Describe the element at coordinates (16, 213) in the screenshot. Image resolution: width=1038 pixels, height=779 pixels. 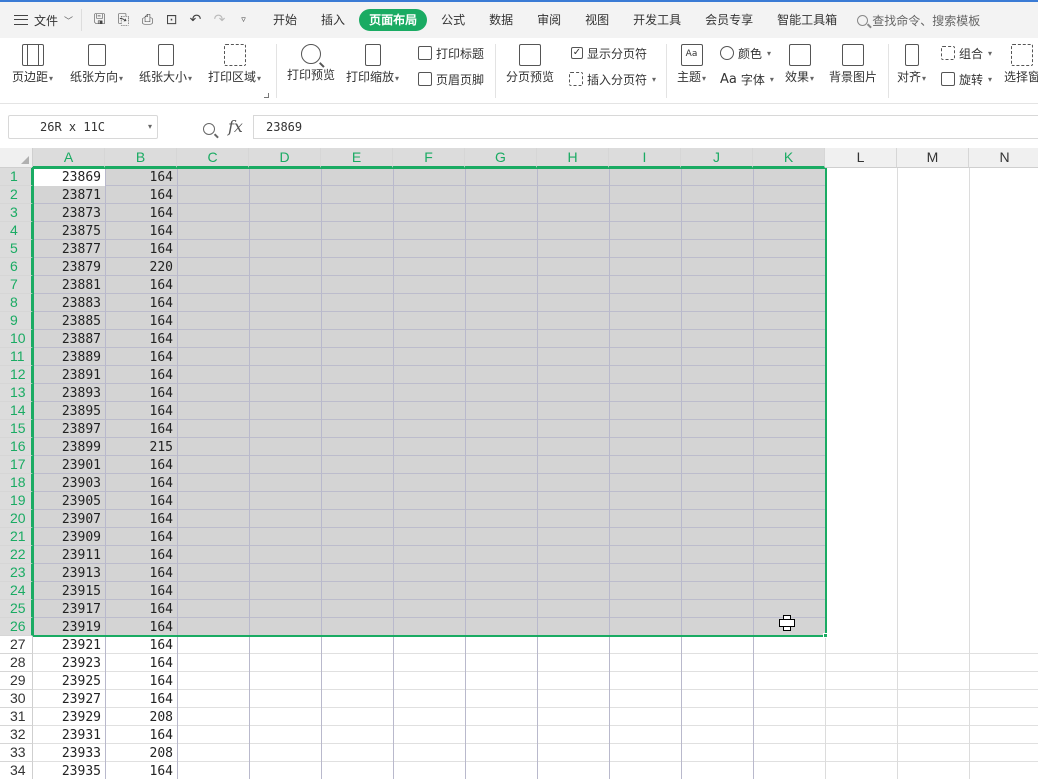
I see `row-header: 3` at that location.